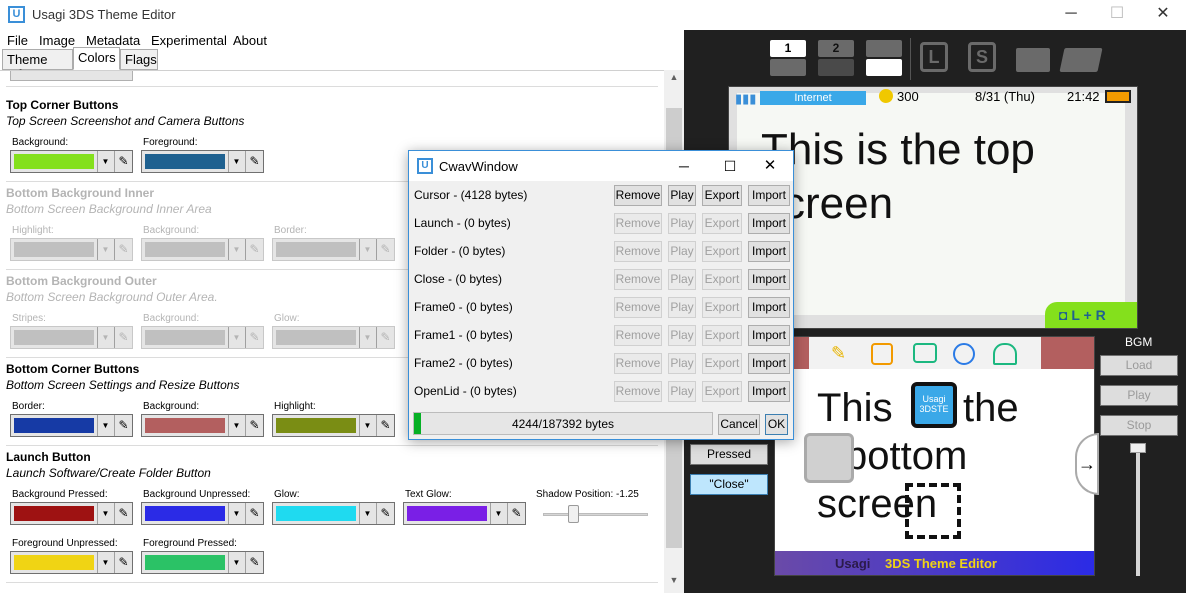 The width and height of the screenshot is (1186, 593). What do you see at coordinates (1138, 512) in the screenshot?
I see `volume-slider-track` at bounding box center [1138, 512].